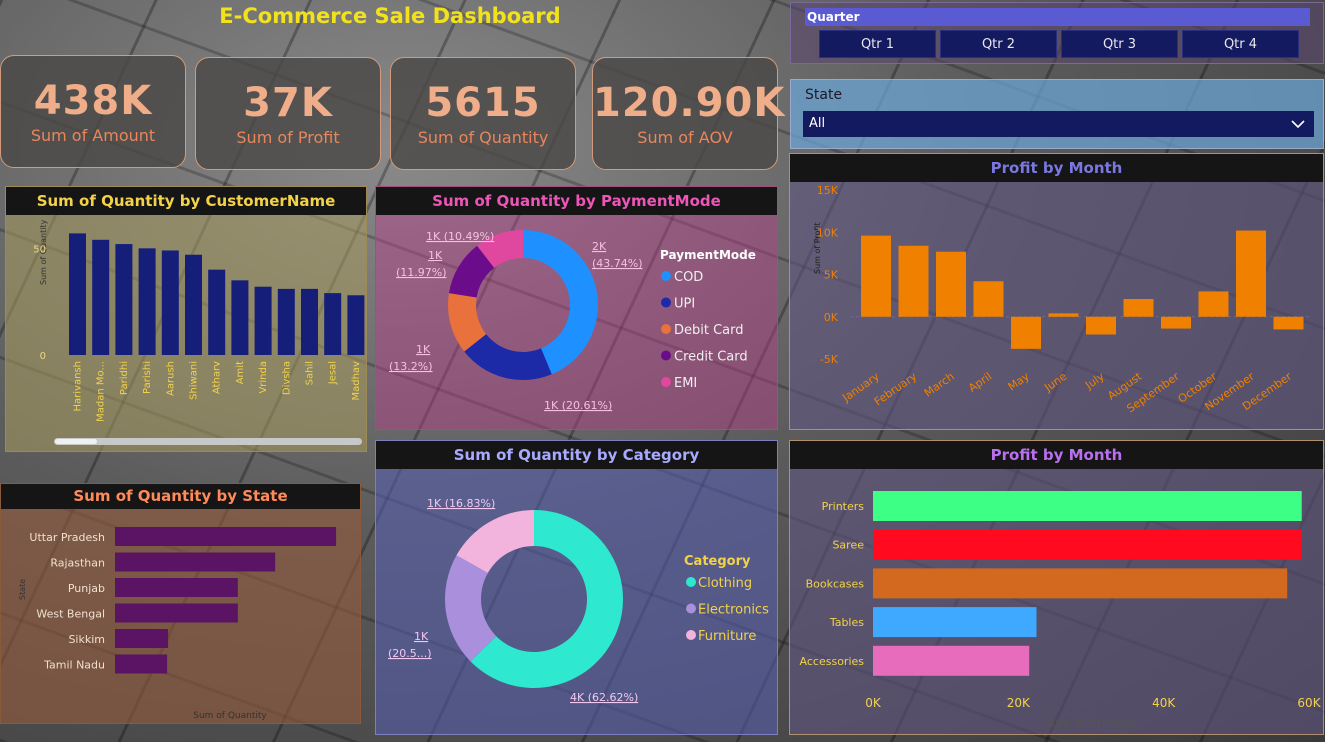 This screenshot has height=742, width=1325. Describe the element at coordinates (1019, 382) in the screenshot. I see `month-category-label: May` at that location.